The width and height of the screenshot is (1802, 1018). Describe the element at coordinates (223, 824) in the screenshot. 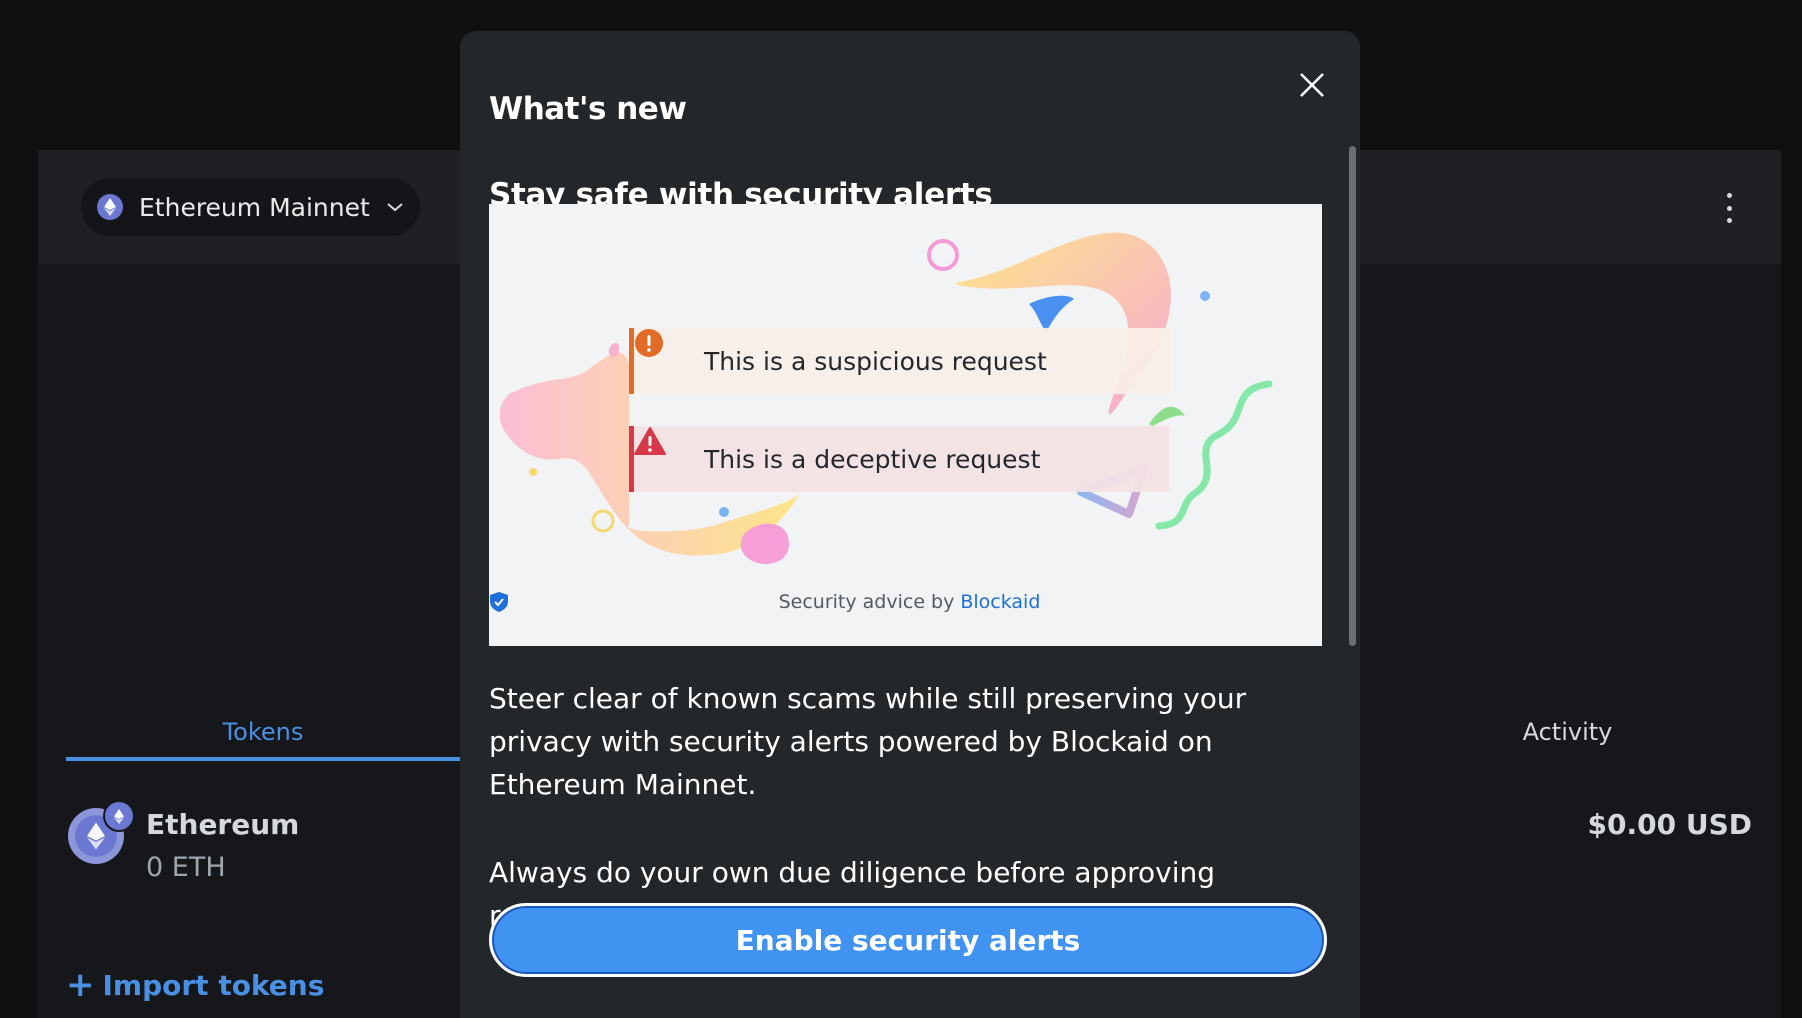

I see `token-name: Ethereum` at that location.